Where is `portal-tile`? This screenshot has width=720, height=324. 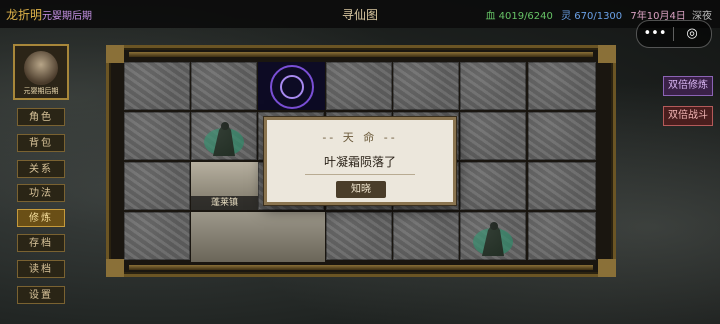 portal-tile is located at coordinates (291, 86).